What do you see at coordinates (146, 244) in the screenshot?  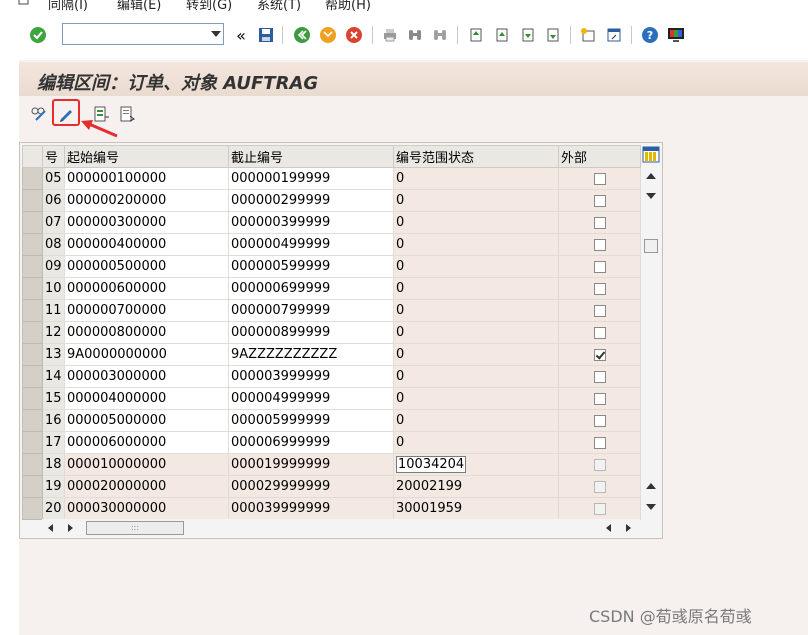 I see `cell-from-number: 000000400000` at bounding box center [146, 244].